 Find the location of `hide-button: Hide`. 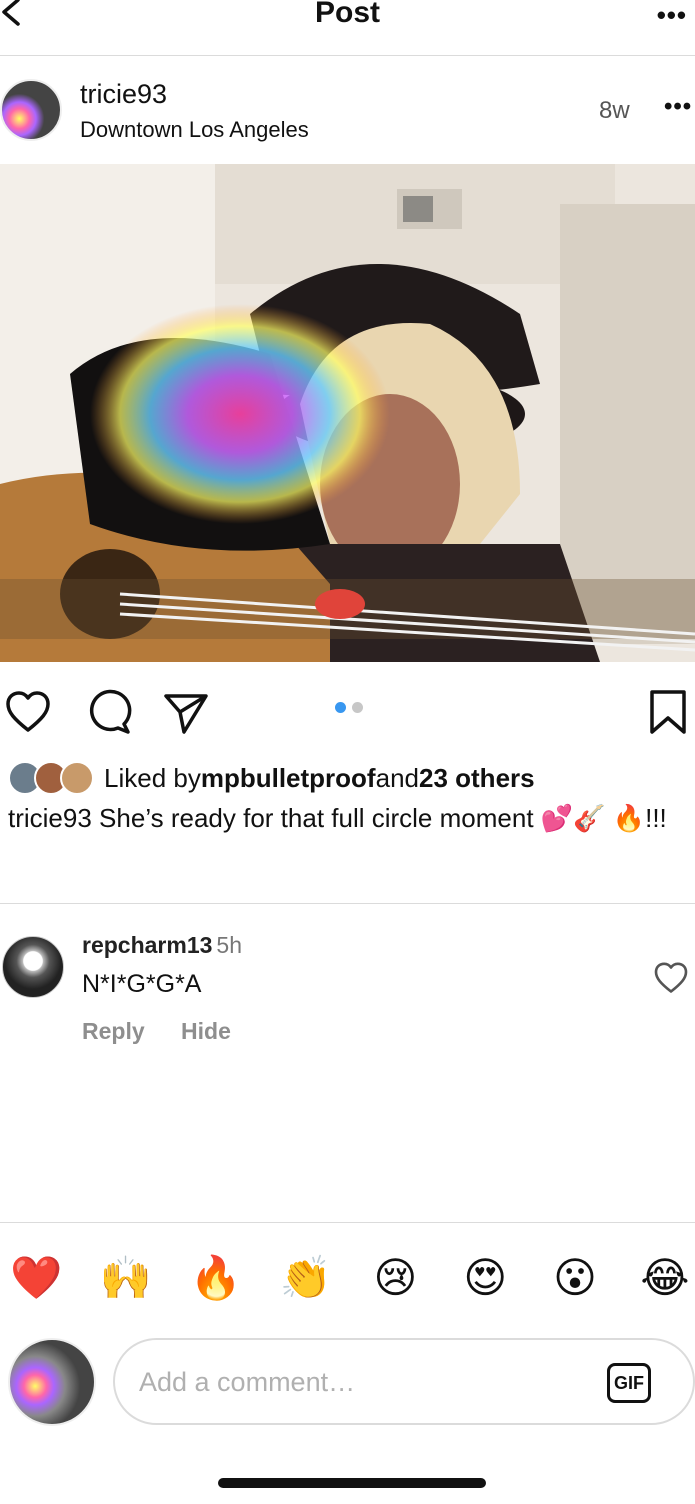

hide-button: Hide is located at coordinates (206, 1031).